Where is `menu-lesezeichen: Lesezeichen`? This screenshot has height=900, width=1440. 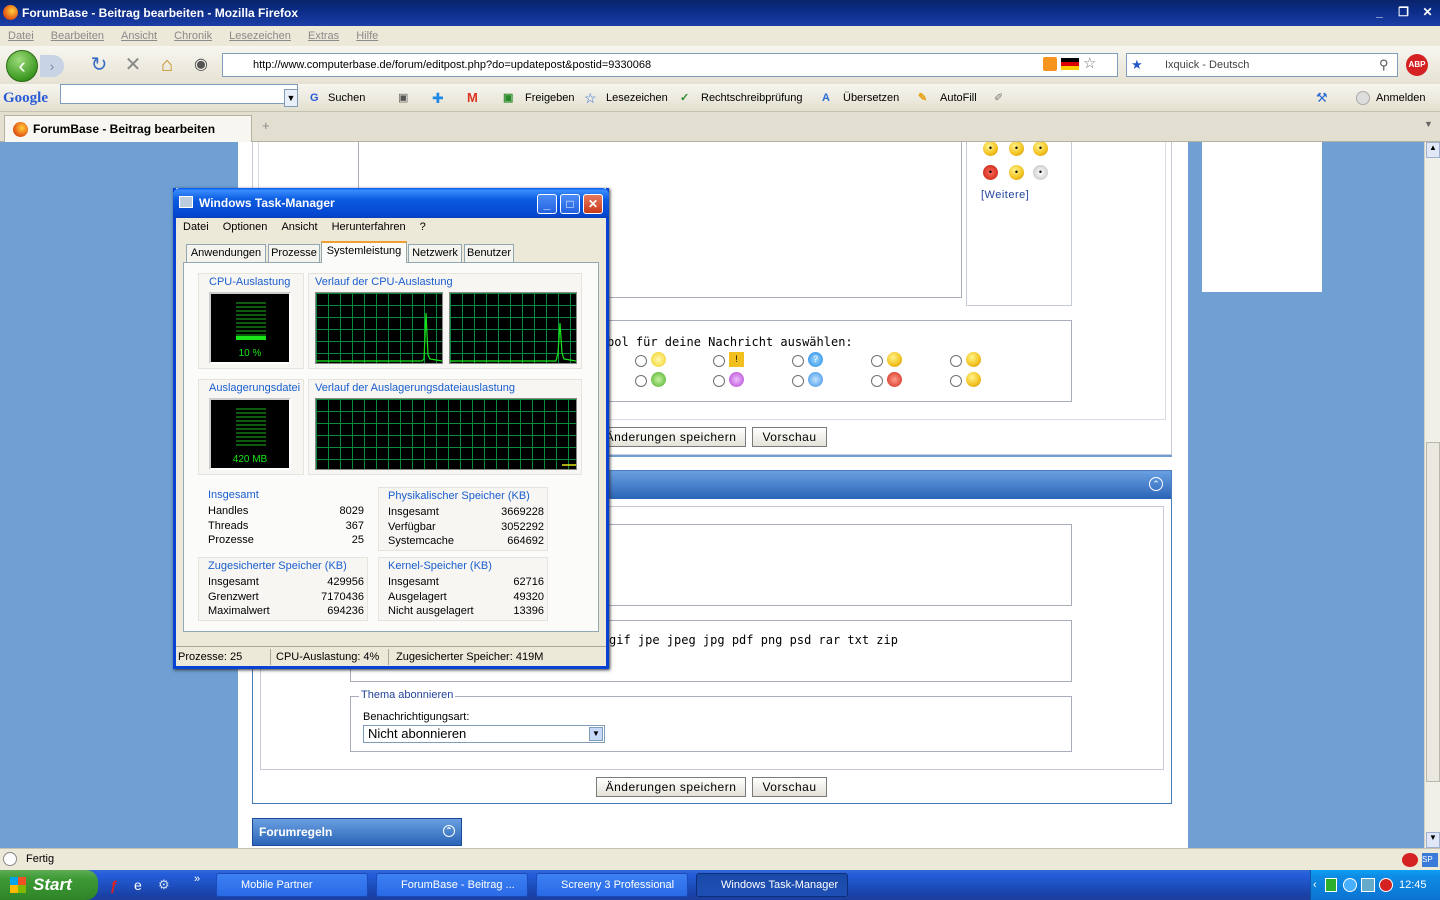 menu-lesezeichen: Lesezeichen is located at coordinates (260, 36).